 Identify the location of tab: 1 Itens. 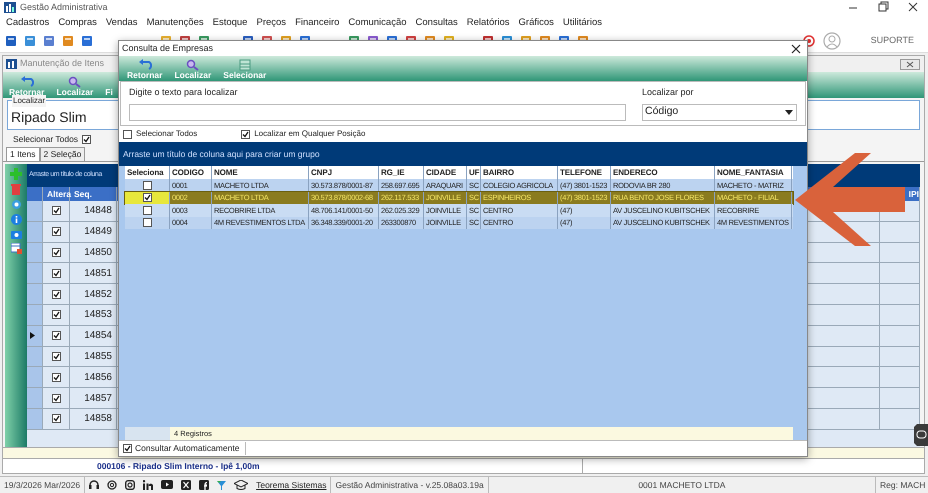
(23, 154).